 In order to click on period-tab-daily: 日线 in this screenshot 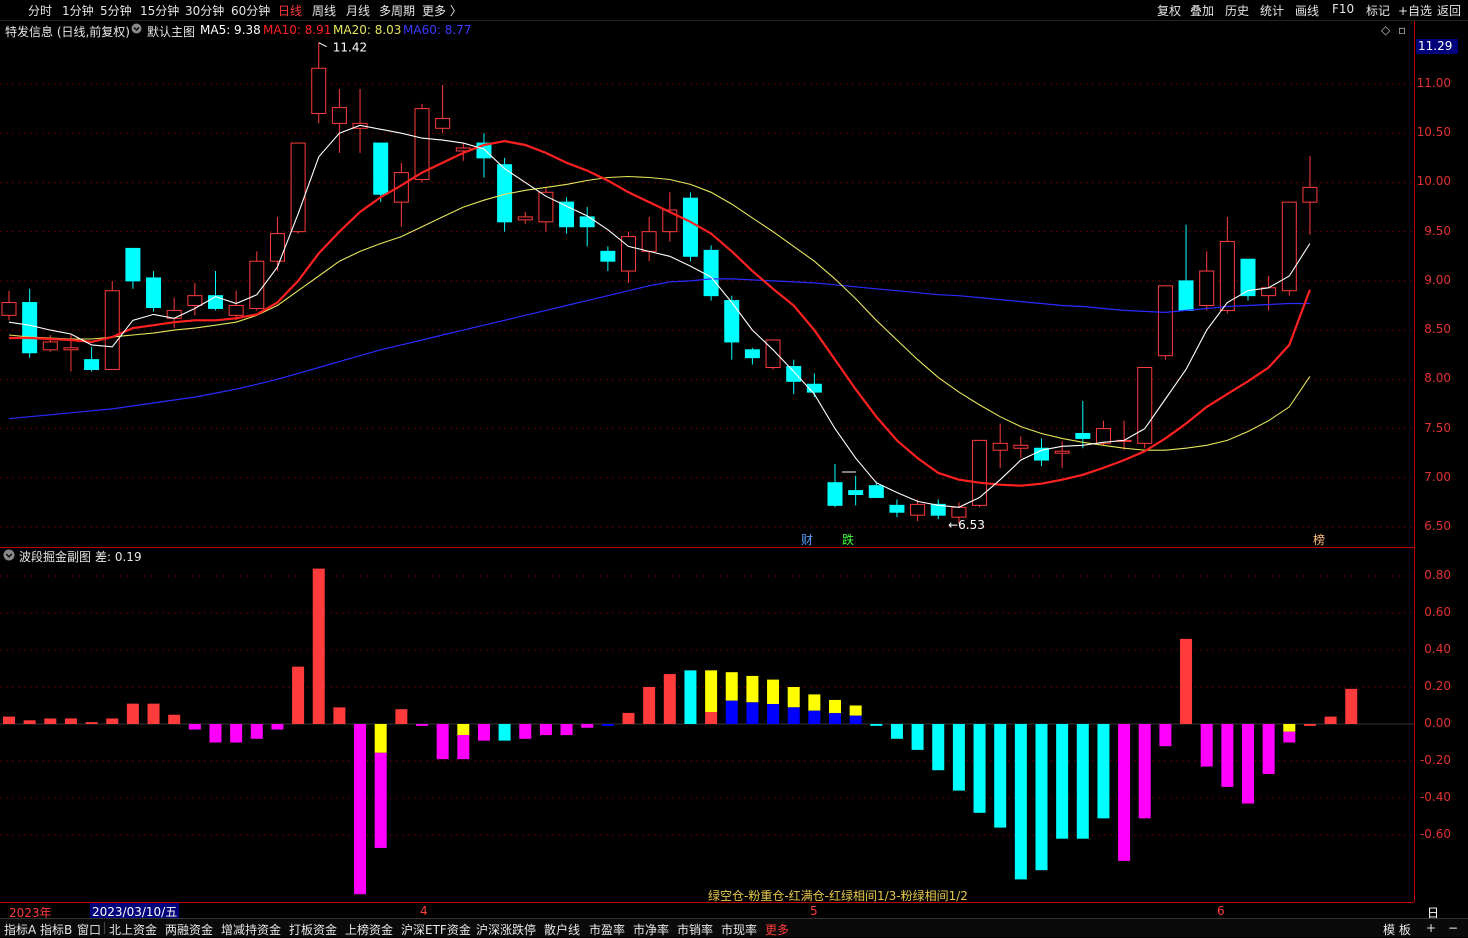, I will do `click(290, 10)`.